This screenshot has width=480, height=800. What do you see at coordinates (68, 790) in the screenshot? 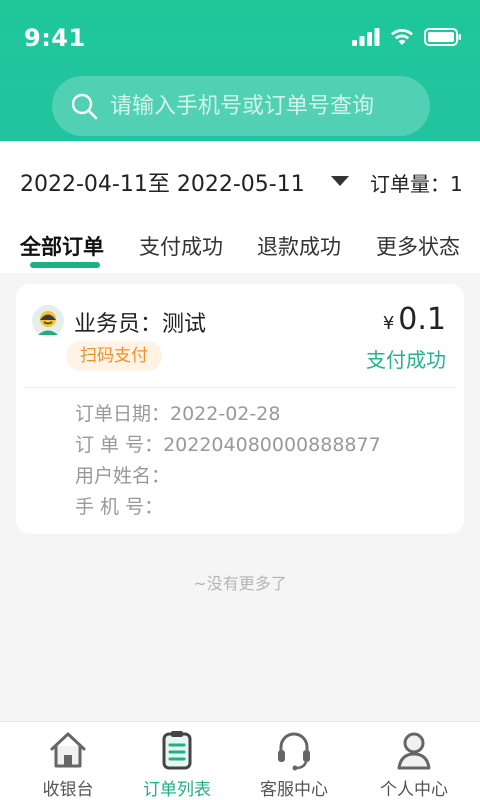
I see `tabbar-label-cashier: 收银台` at bounding box center [68, 790].